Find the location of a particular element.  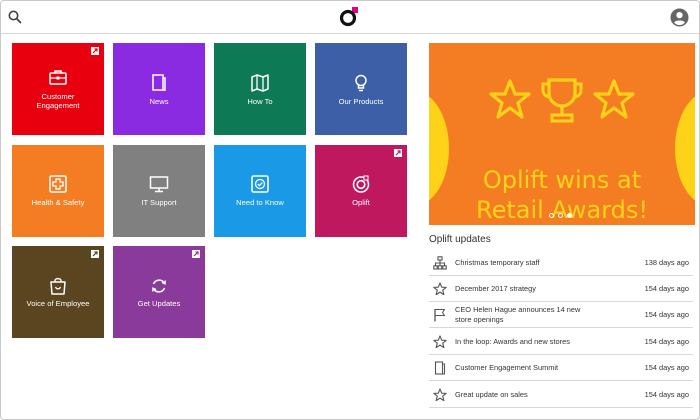

update-item: Customer Engagement Summit 154 days ago is located at coordinates (561, 368).